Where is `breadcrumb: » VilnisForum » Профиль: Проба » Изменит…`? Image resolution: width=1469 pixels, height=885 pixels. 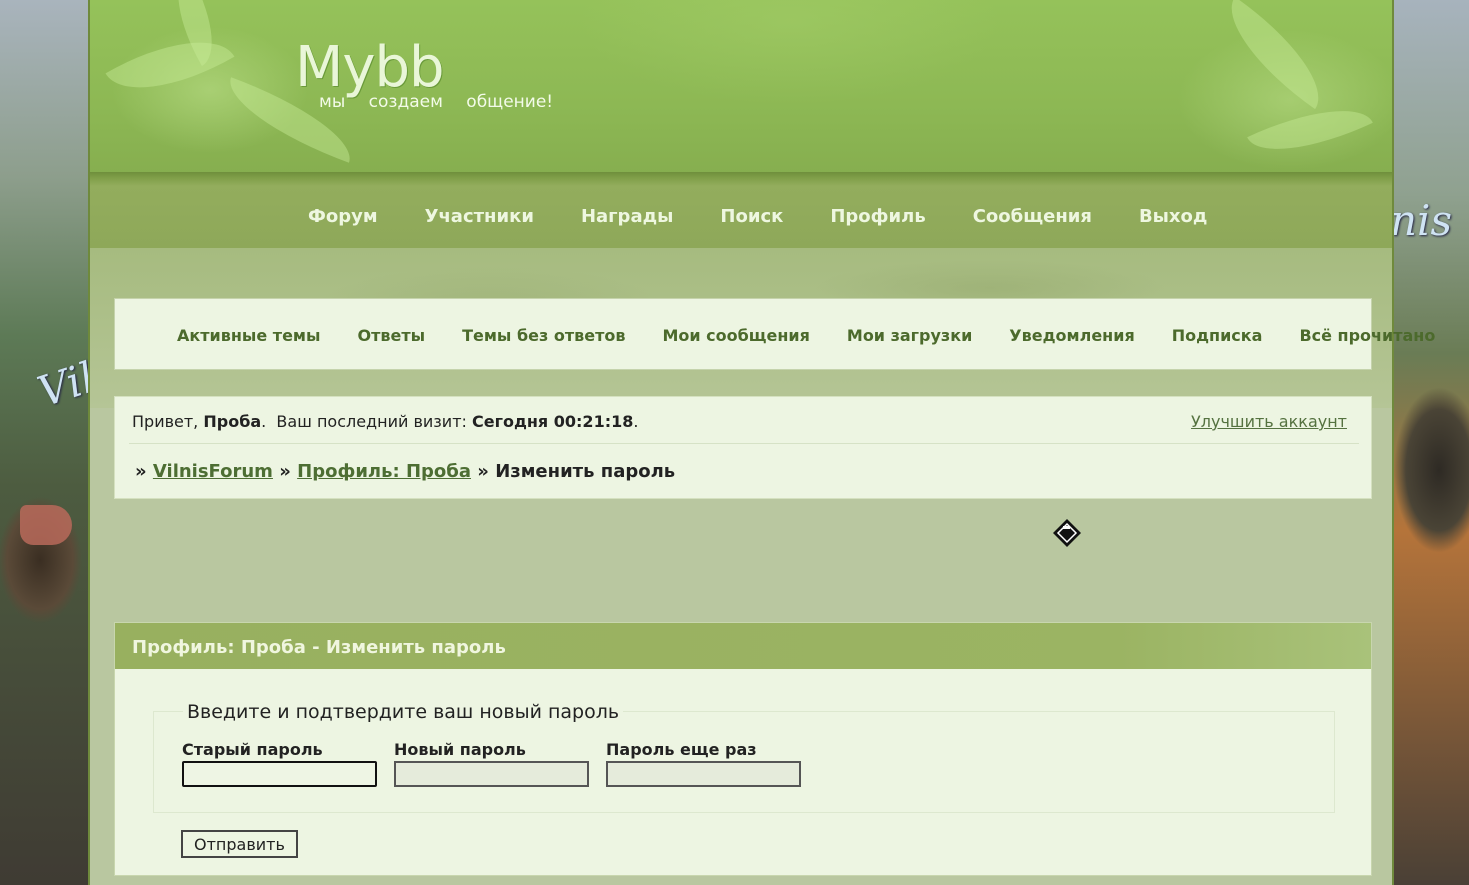
breadcrumb: » VilnisForum » Профиль: Проба » Изменит… is located at coordinates (405, 471).